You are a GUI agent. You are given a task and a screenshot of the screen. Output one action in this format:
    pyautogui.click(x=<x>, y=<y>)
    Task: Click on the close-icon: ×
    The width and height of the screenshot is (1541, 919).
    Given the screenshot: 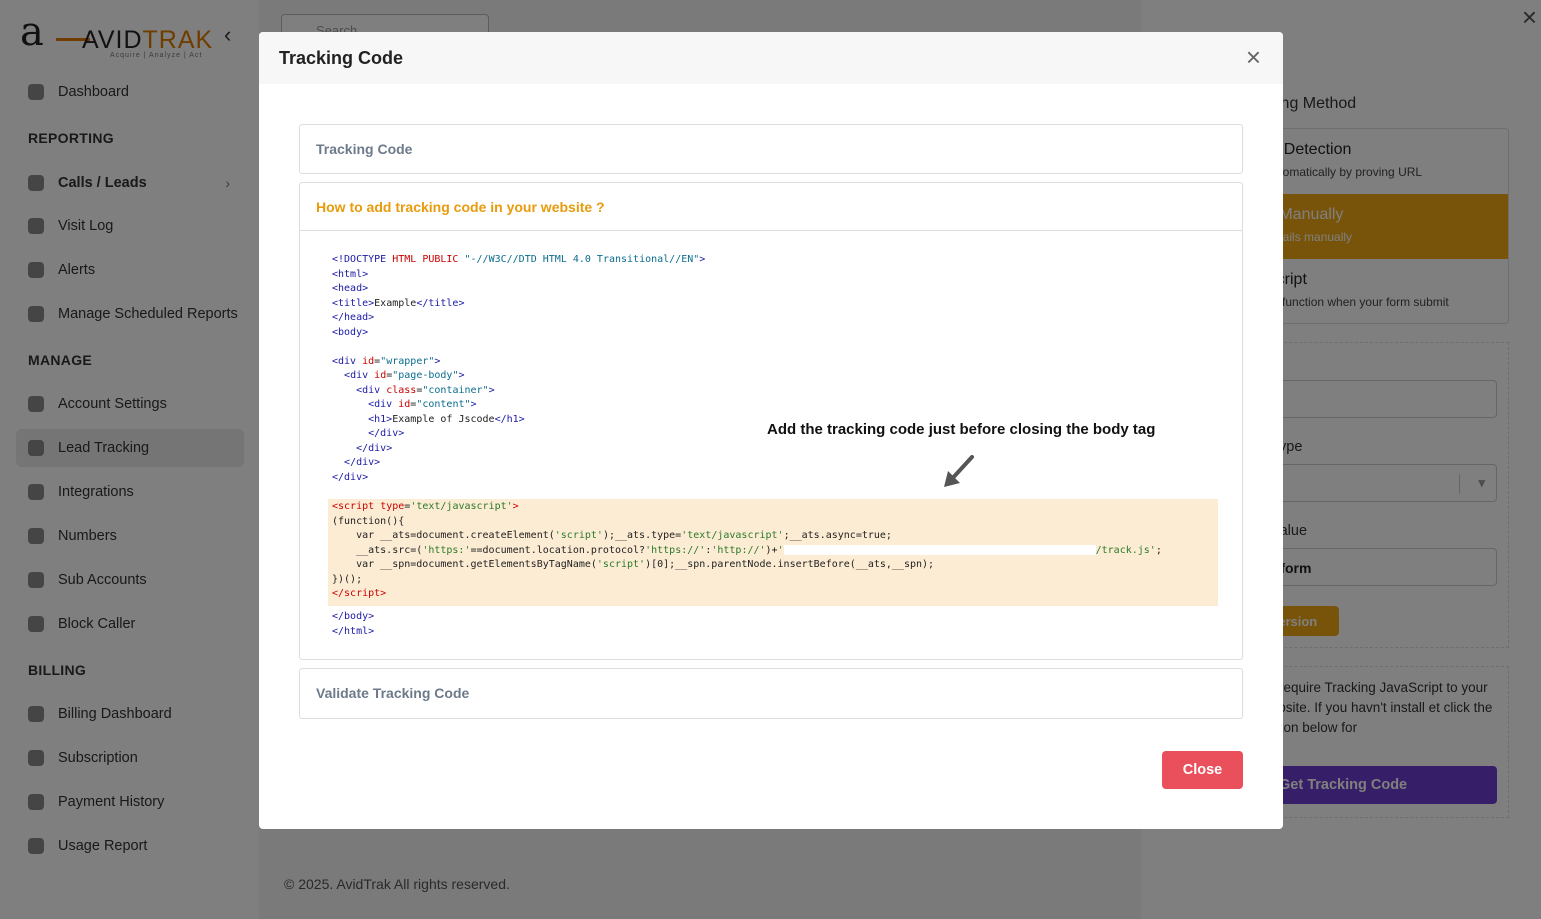 What is the action you would take?
    pyautogui.click(x=1253, y=57)
    